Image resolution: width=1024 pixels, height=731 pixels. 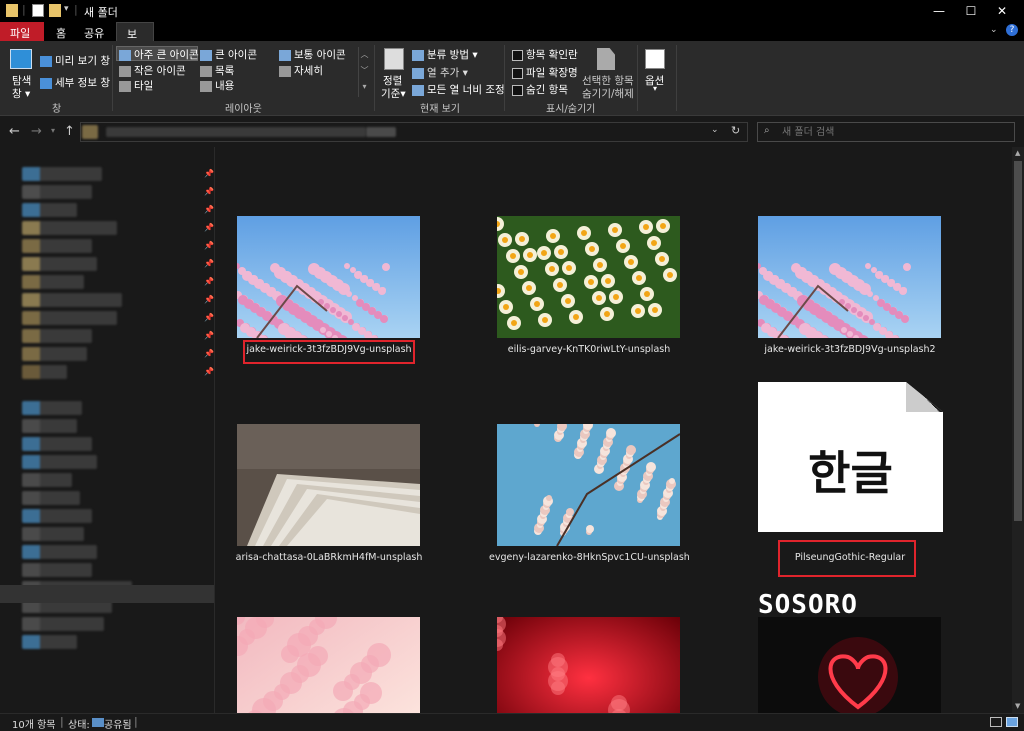 I want to click on tab-file: 파일, so click(x=22, y=31).